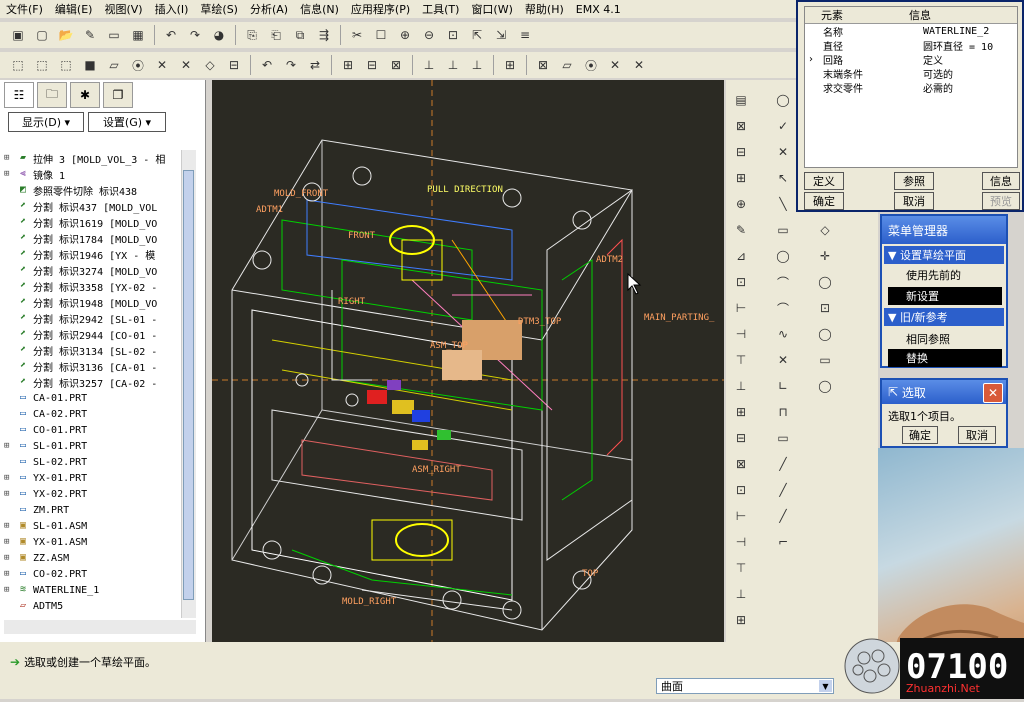 This screenshot has height=702, width=1024. I want to click on second-tool-icon-28: ✕, so click(615, 65).